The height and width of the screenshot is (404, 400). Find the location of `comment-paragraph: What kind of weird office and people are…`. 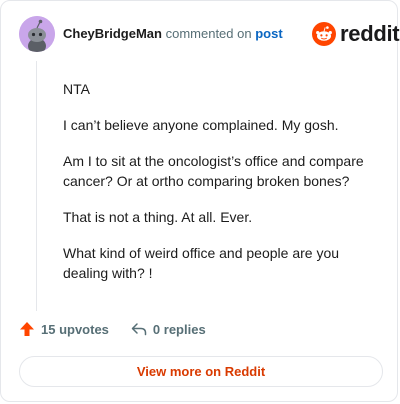

comment-paragraph: What kind of weird office and people are… is located at coordinates (201, 263).